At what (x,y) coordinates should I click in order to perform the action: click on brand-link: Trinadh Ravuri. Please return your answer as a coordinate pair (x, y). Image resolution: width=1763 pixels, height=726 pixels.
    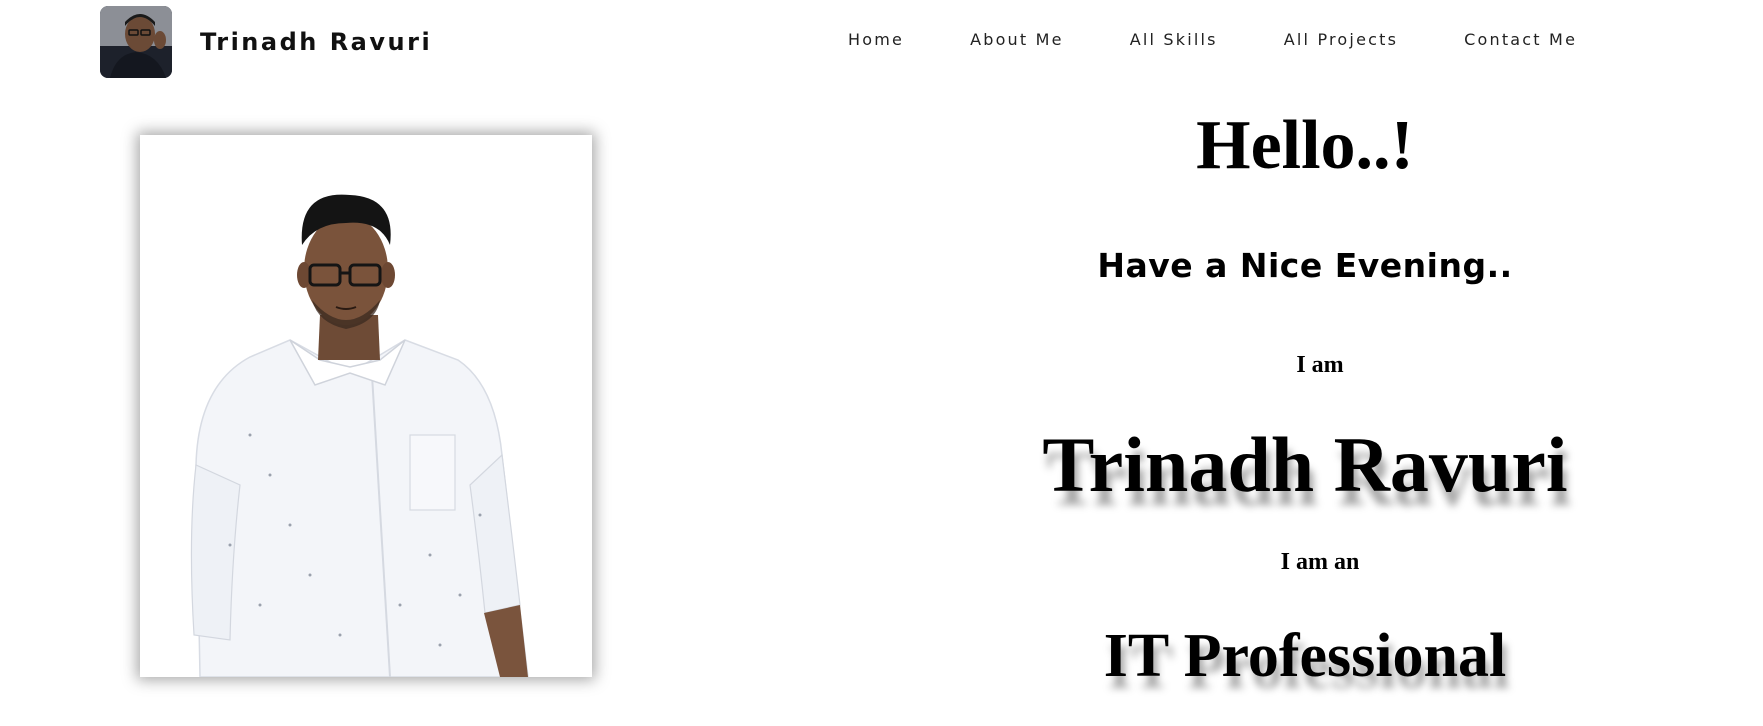
    Looking at the image, I should click on (266, 42).